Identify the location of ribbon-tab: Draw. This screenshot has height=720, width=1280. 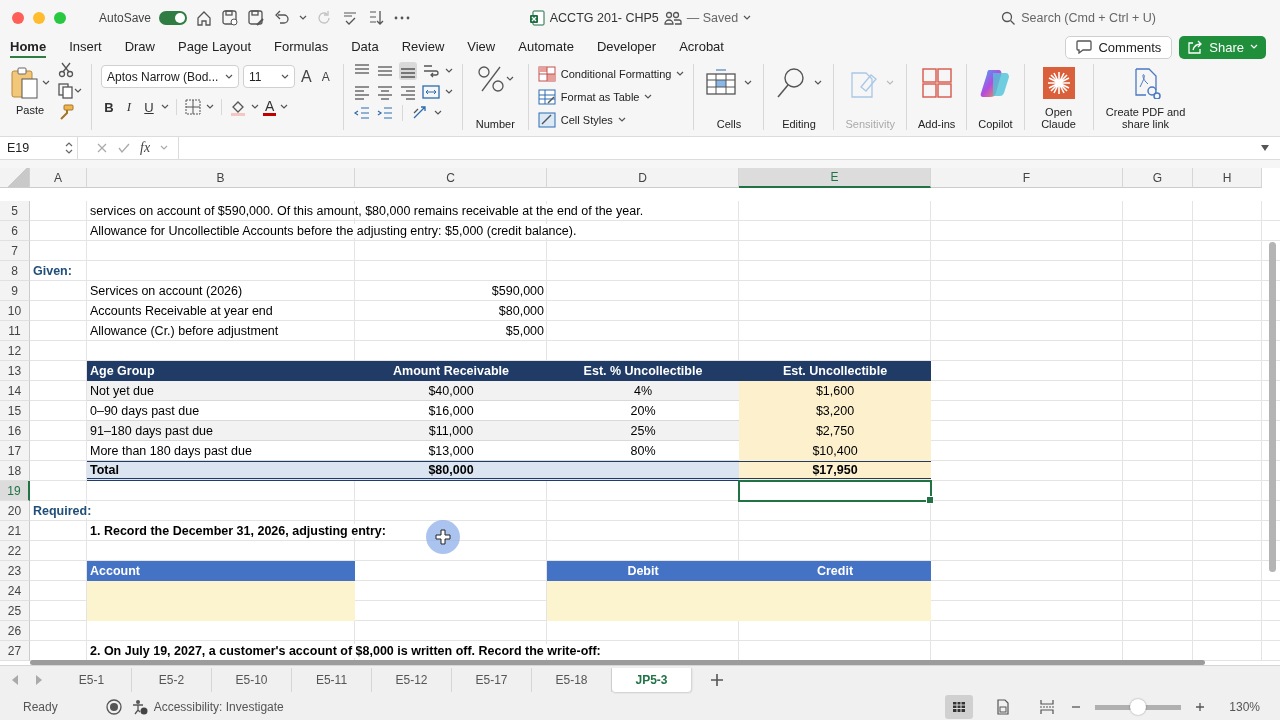
(139, 47).